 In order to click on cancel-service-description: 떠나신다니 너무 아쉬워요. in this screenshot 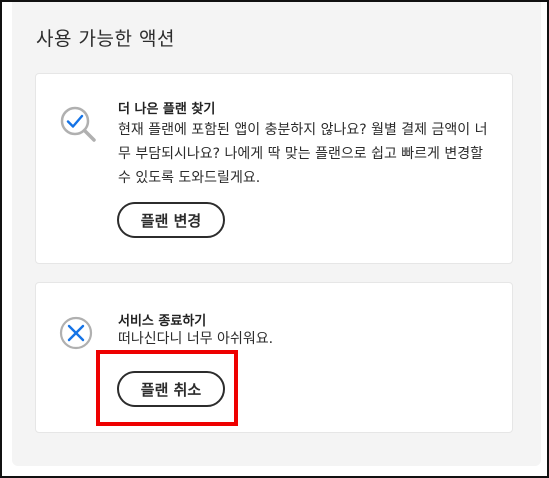, I will do `click(196, 339)`.